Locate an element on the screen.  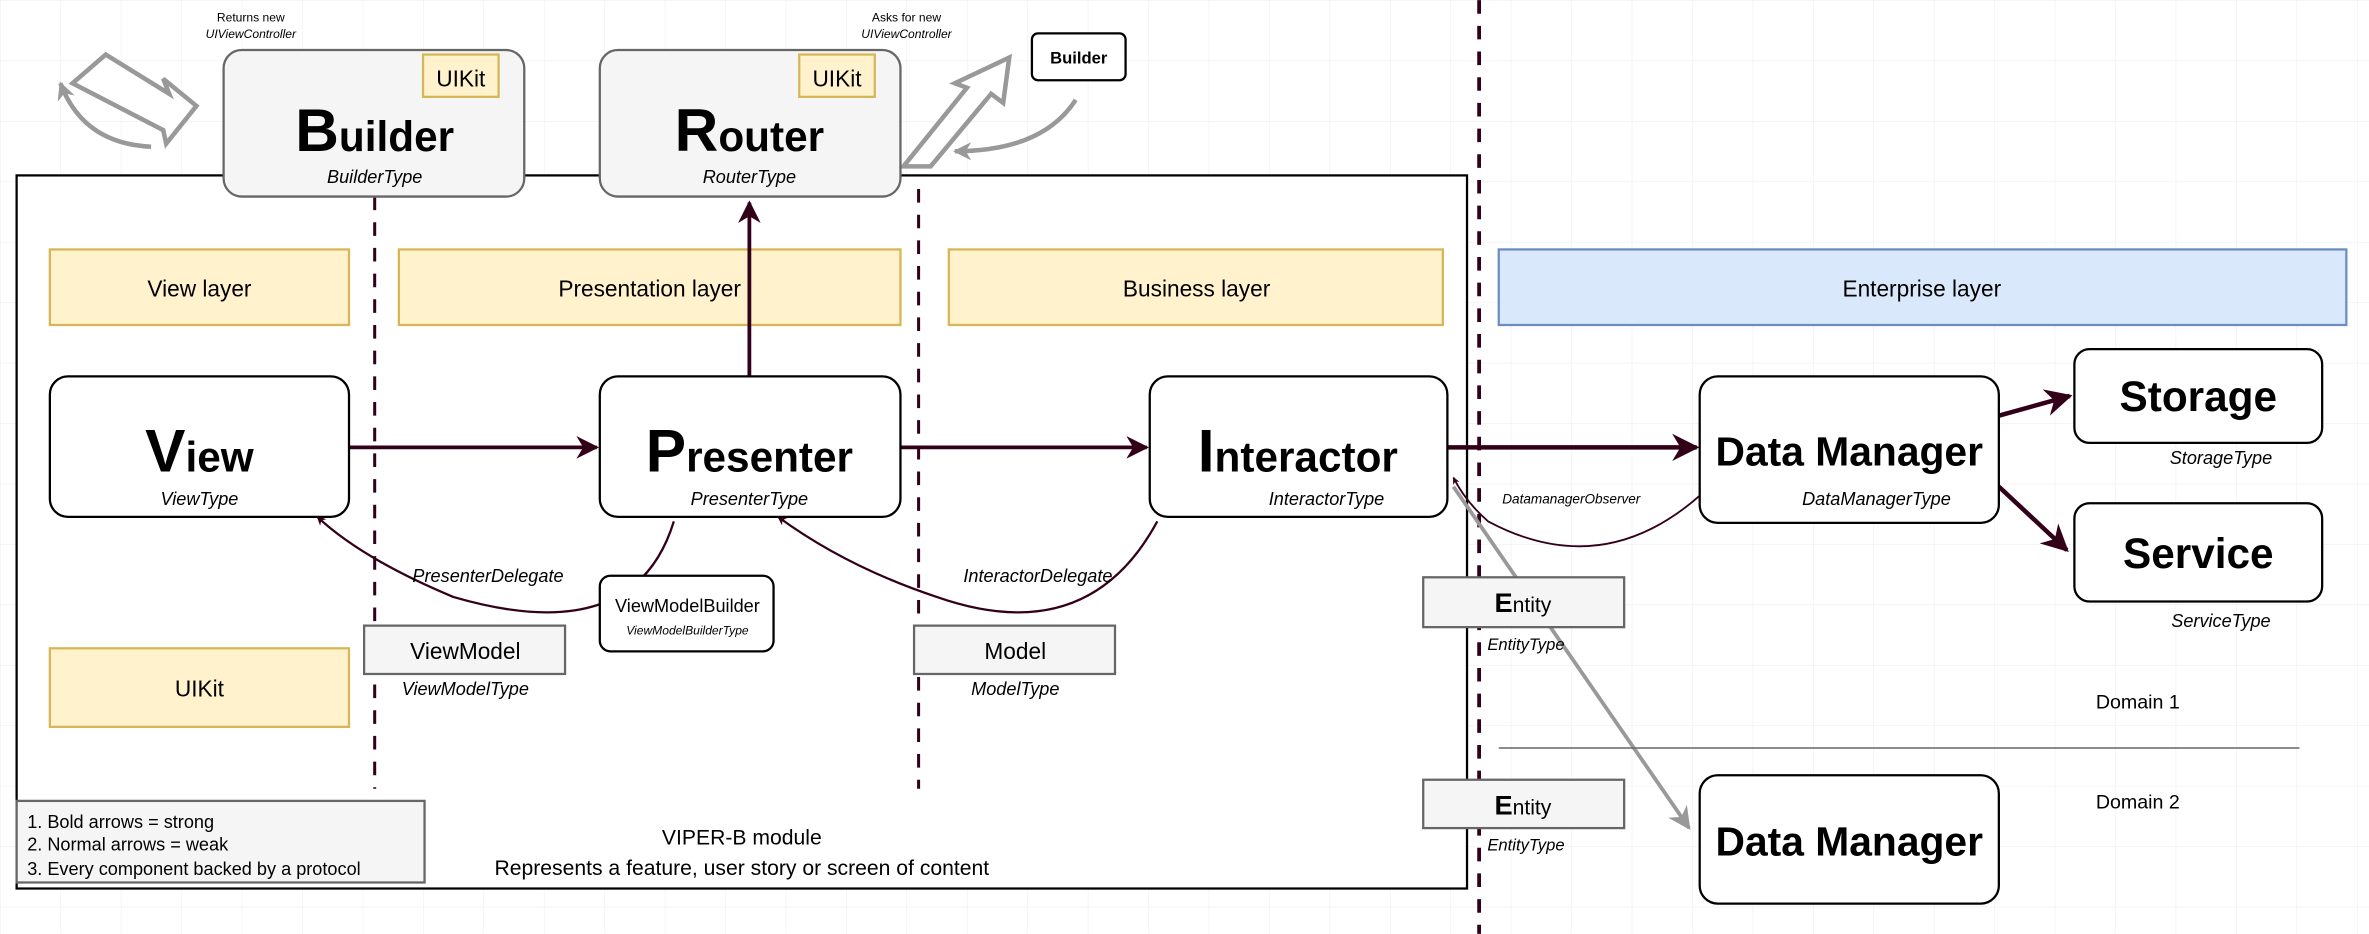
view-model-builder-component: ViewModelBuilder ViewModelBuilderType is located at coordinates (686, 613).